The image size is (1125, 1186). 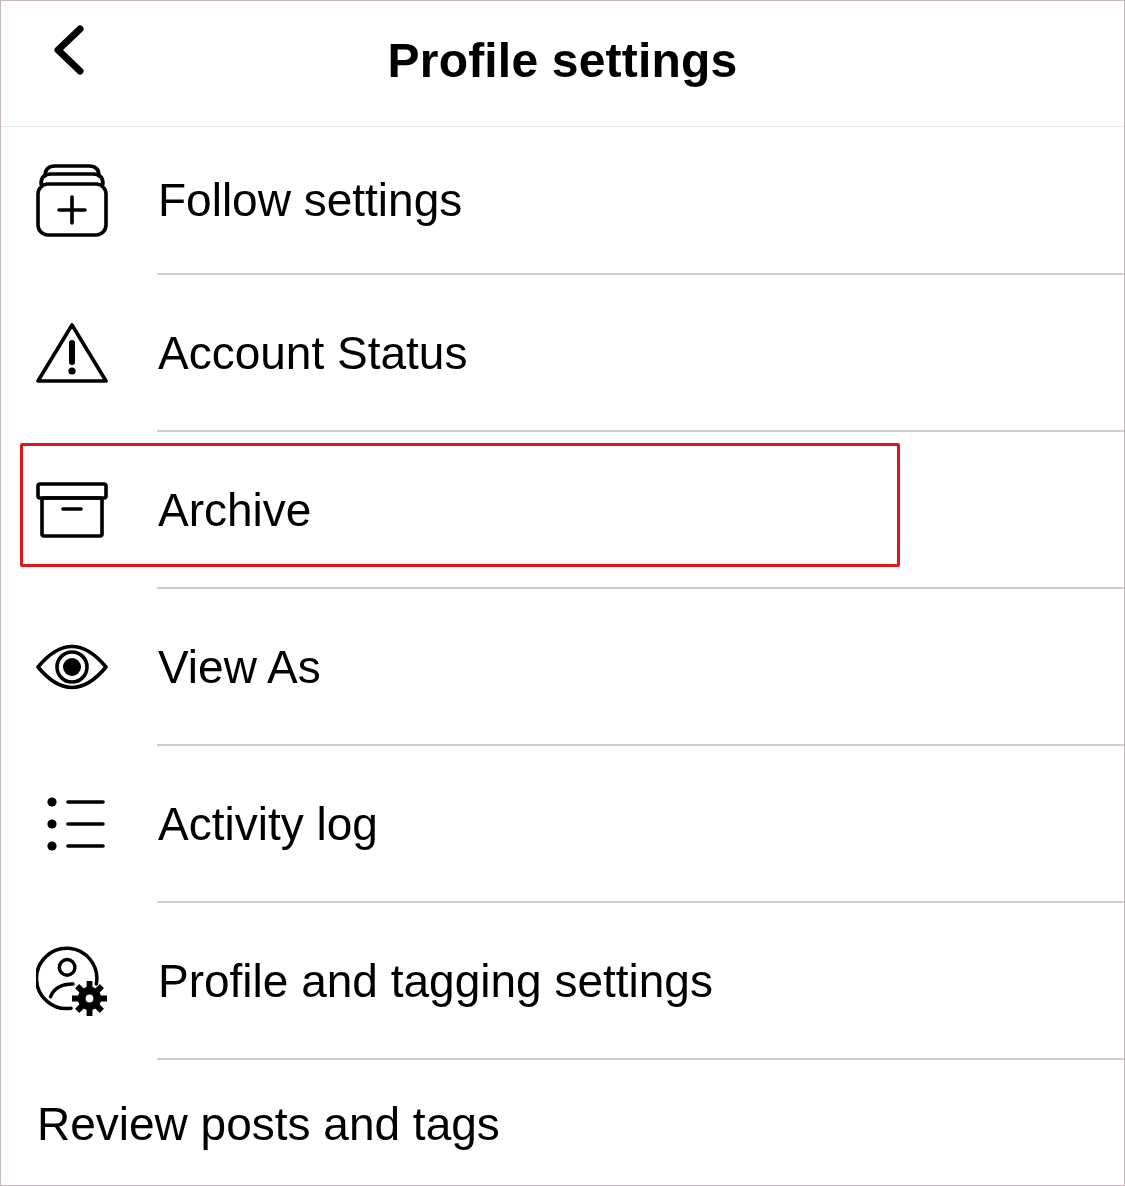 I want to click on cards-plus-icon, so click(x=72, y=200).